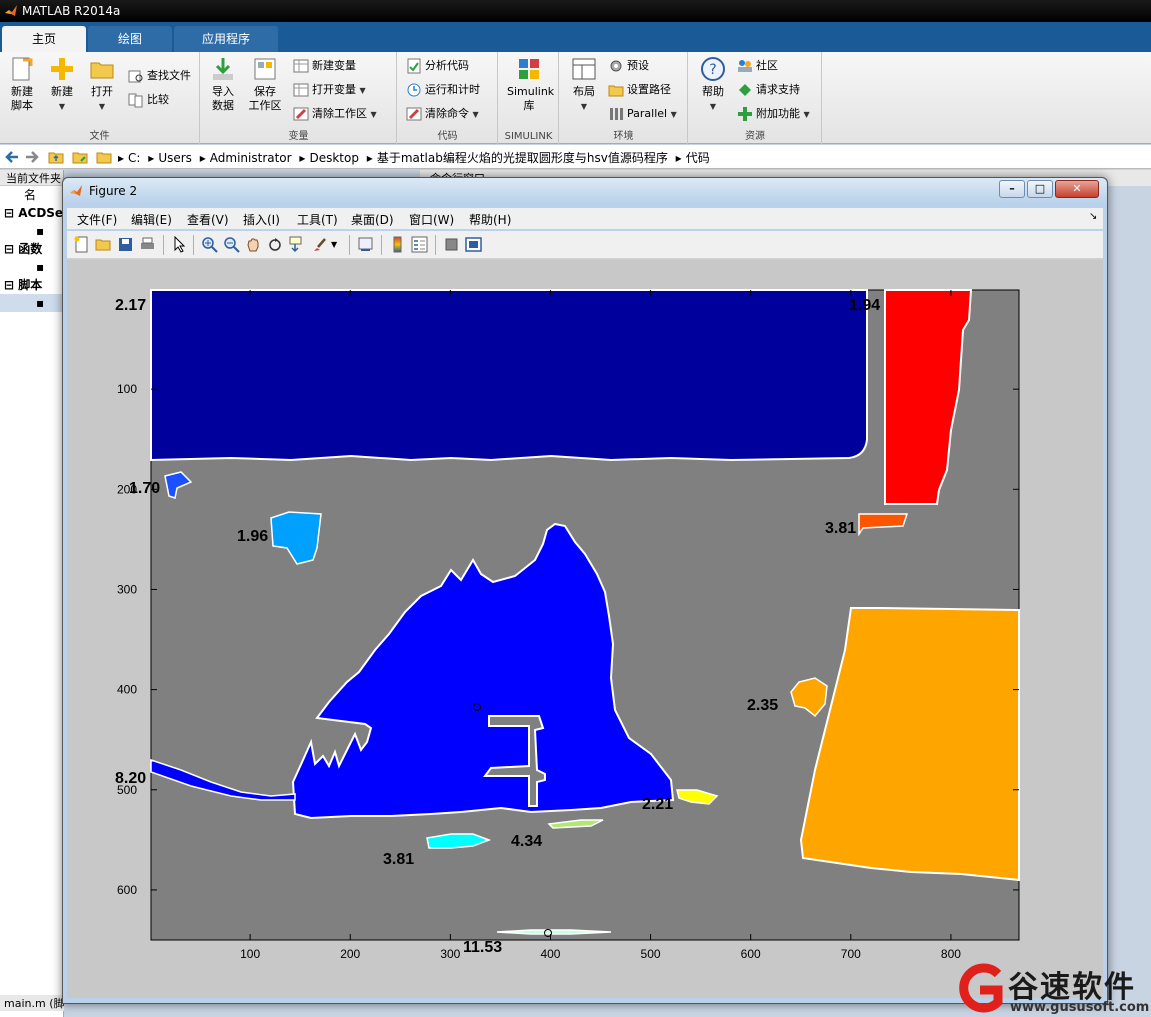 Image resolution: width=1151 pixels, height=1017 pixels. Describe the element at coordinates (44, 39) in the screenshot. I see `tab-home: 主页` at that location.